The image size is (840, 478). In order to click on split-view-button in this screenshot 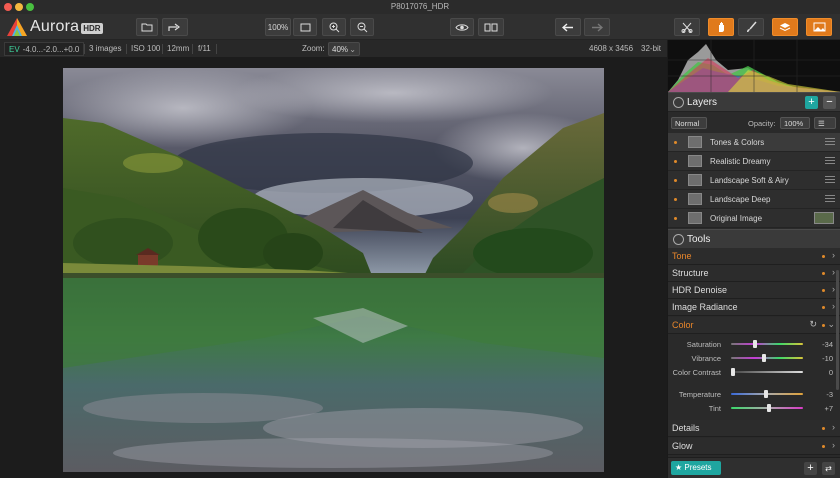, I will do `click(491, 27)`.